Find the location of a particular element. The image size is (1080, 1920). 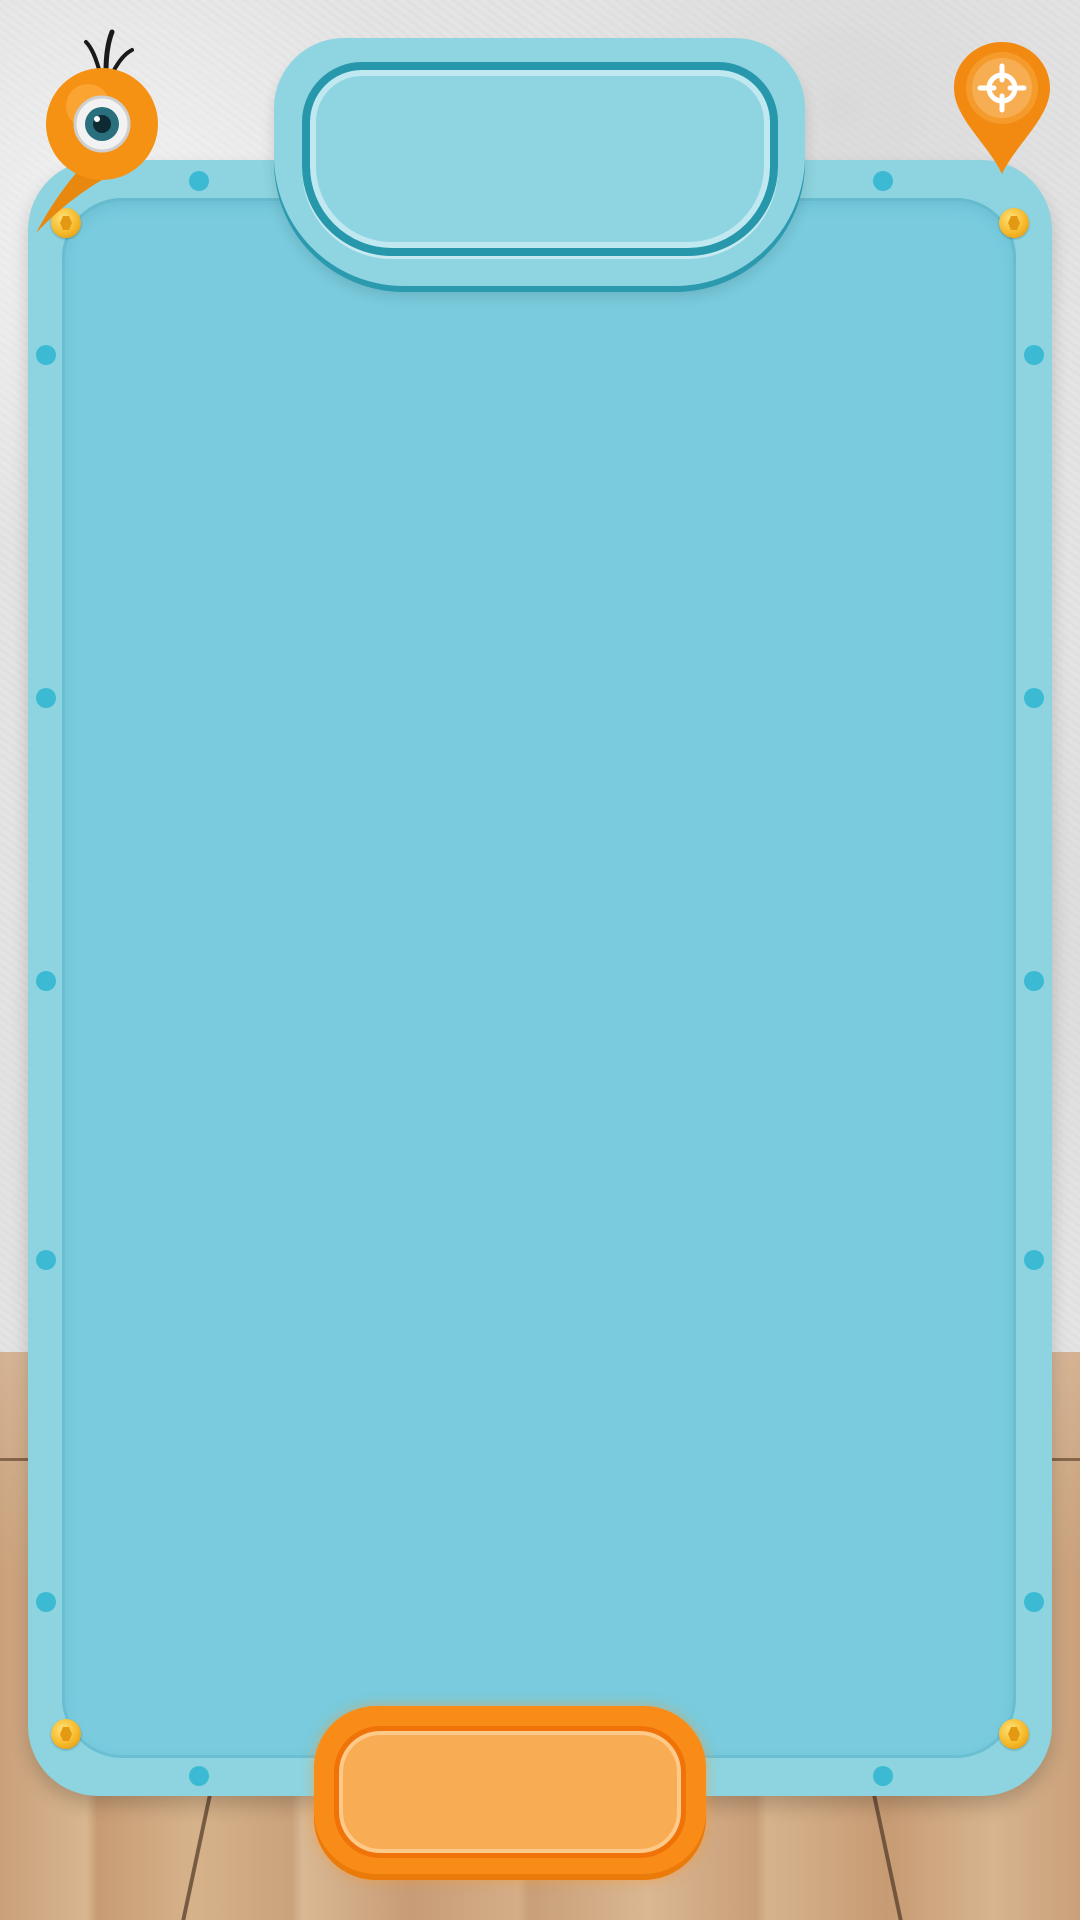

action-button-face is located at coordinates (510, 1792).